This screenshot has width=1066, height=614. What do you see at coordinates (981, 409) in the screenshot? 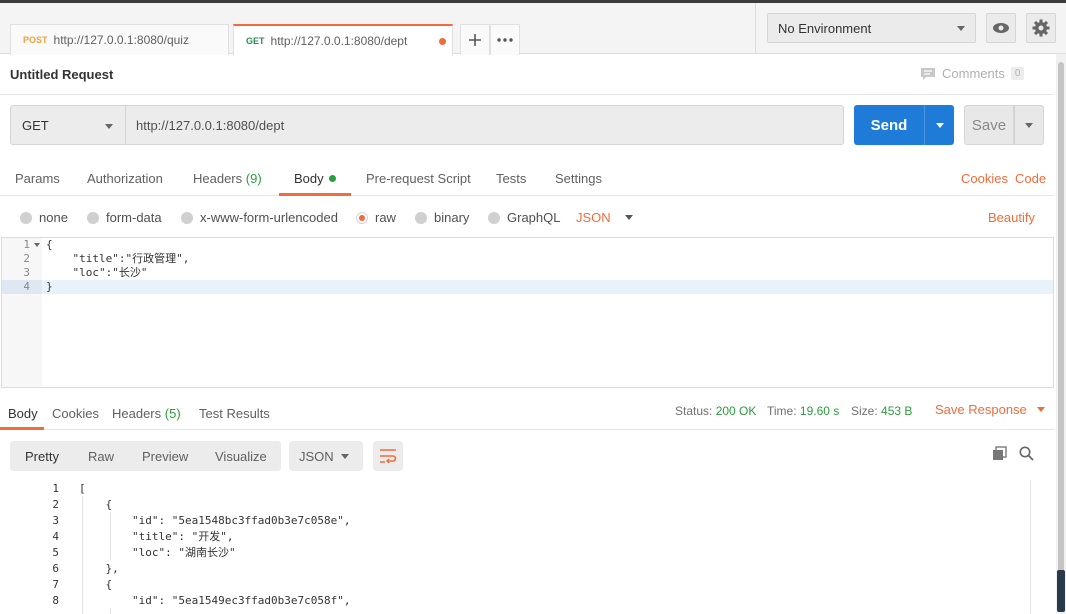
I see `save-response-label: Save Response` at bounding box center [981, 409].